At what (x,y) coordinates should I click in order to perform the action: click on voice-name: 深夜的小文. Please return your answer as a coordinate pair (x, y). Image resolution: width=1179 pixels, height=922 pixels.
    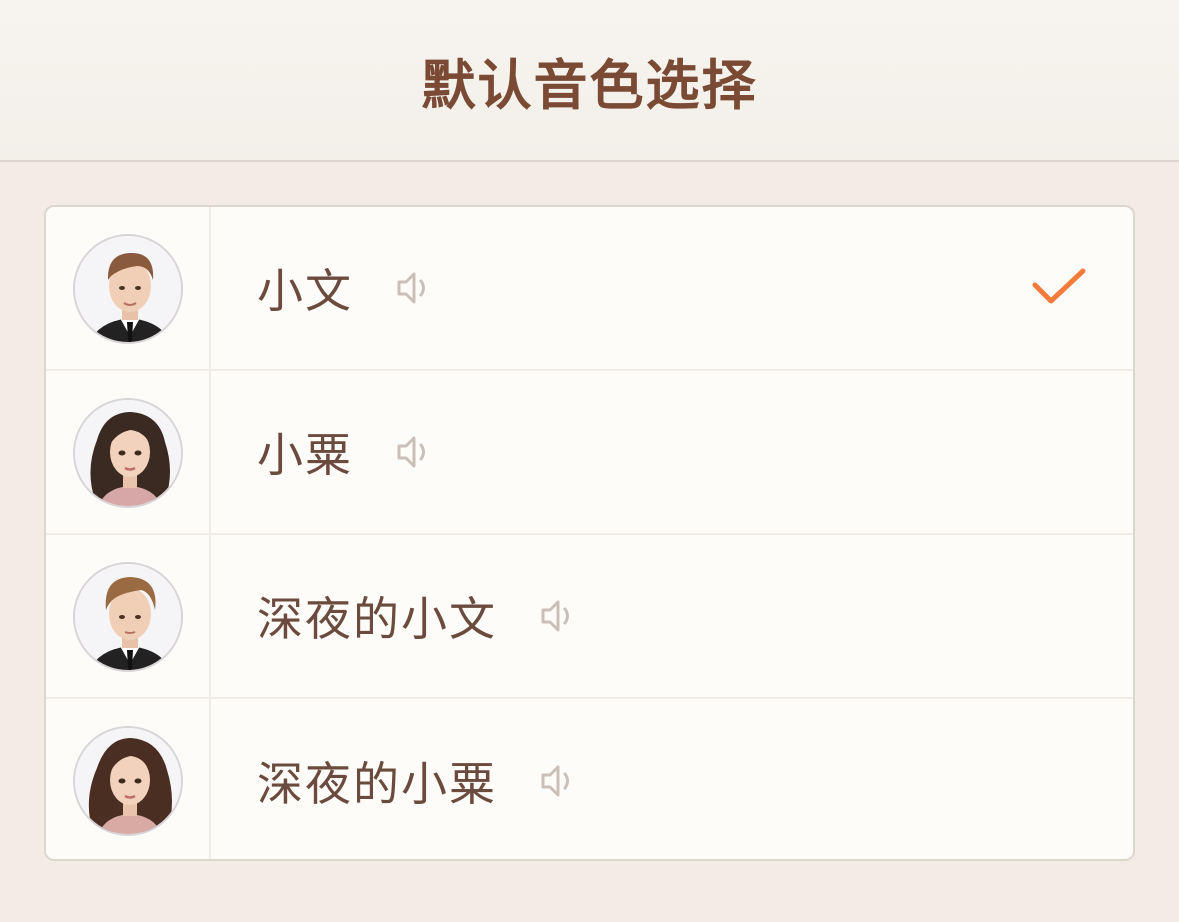
    Looking at the image, I should click on (377, 619).